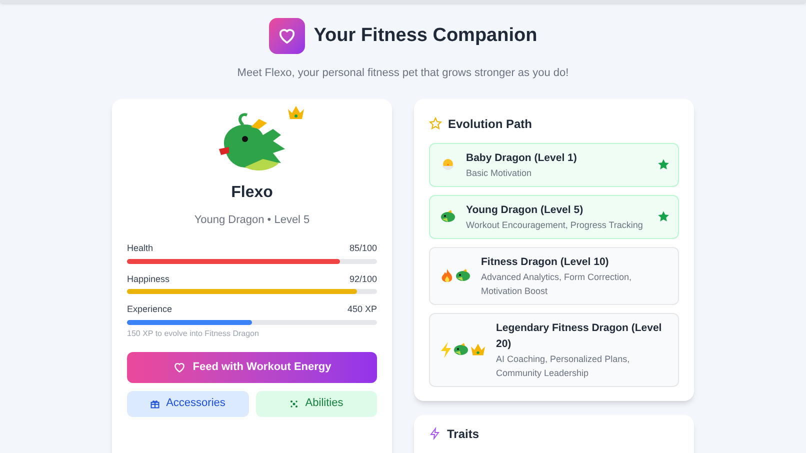 Image resolution: width=806 pixels, height=453 pixels. I want to click on pet-description: Young Dragon • Level 5, so click(252, 220).